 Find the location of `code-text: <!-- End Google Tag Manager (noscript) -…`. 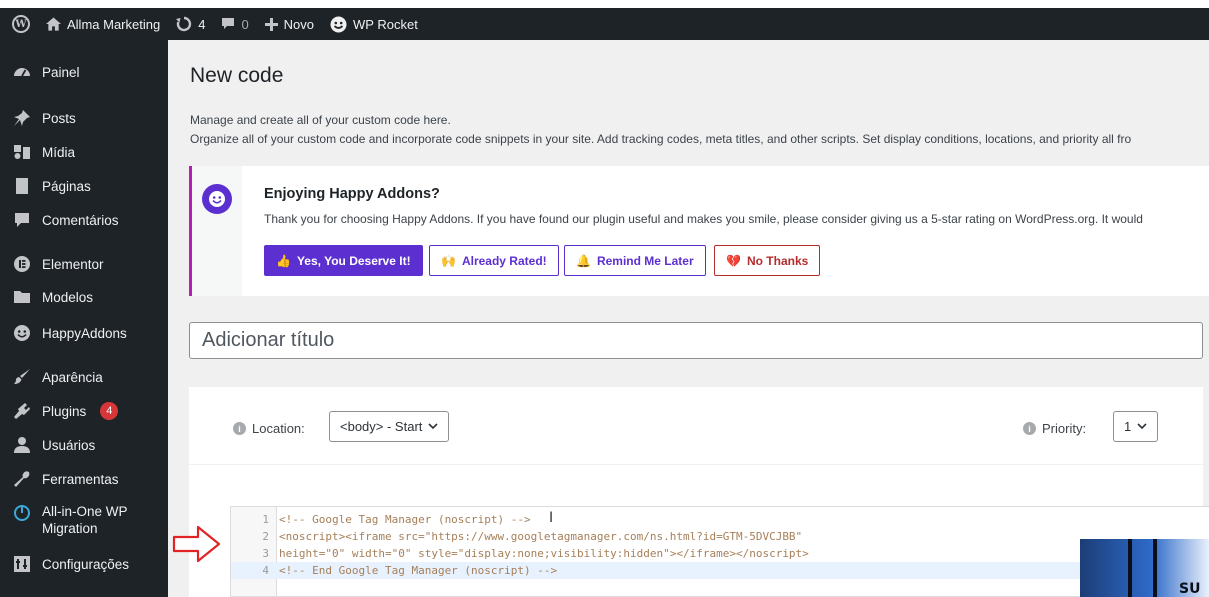

code-text: <!-- End Google Tag Manager (noscript) -… is located at coordinates (418, 570).